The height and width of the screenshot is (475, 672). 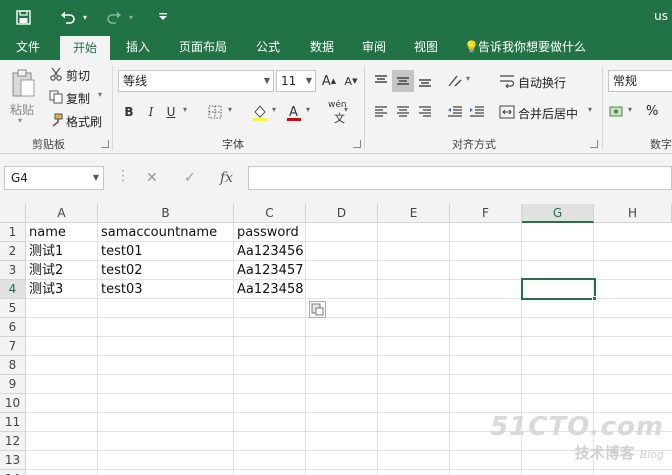 What do you see at coordinates (296, 81) in the screenshot?
I see `font-size-combo: 11 ▼` at bounding box center [296, 81].